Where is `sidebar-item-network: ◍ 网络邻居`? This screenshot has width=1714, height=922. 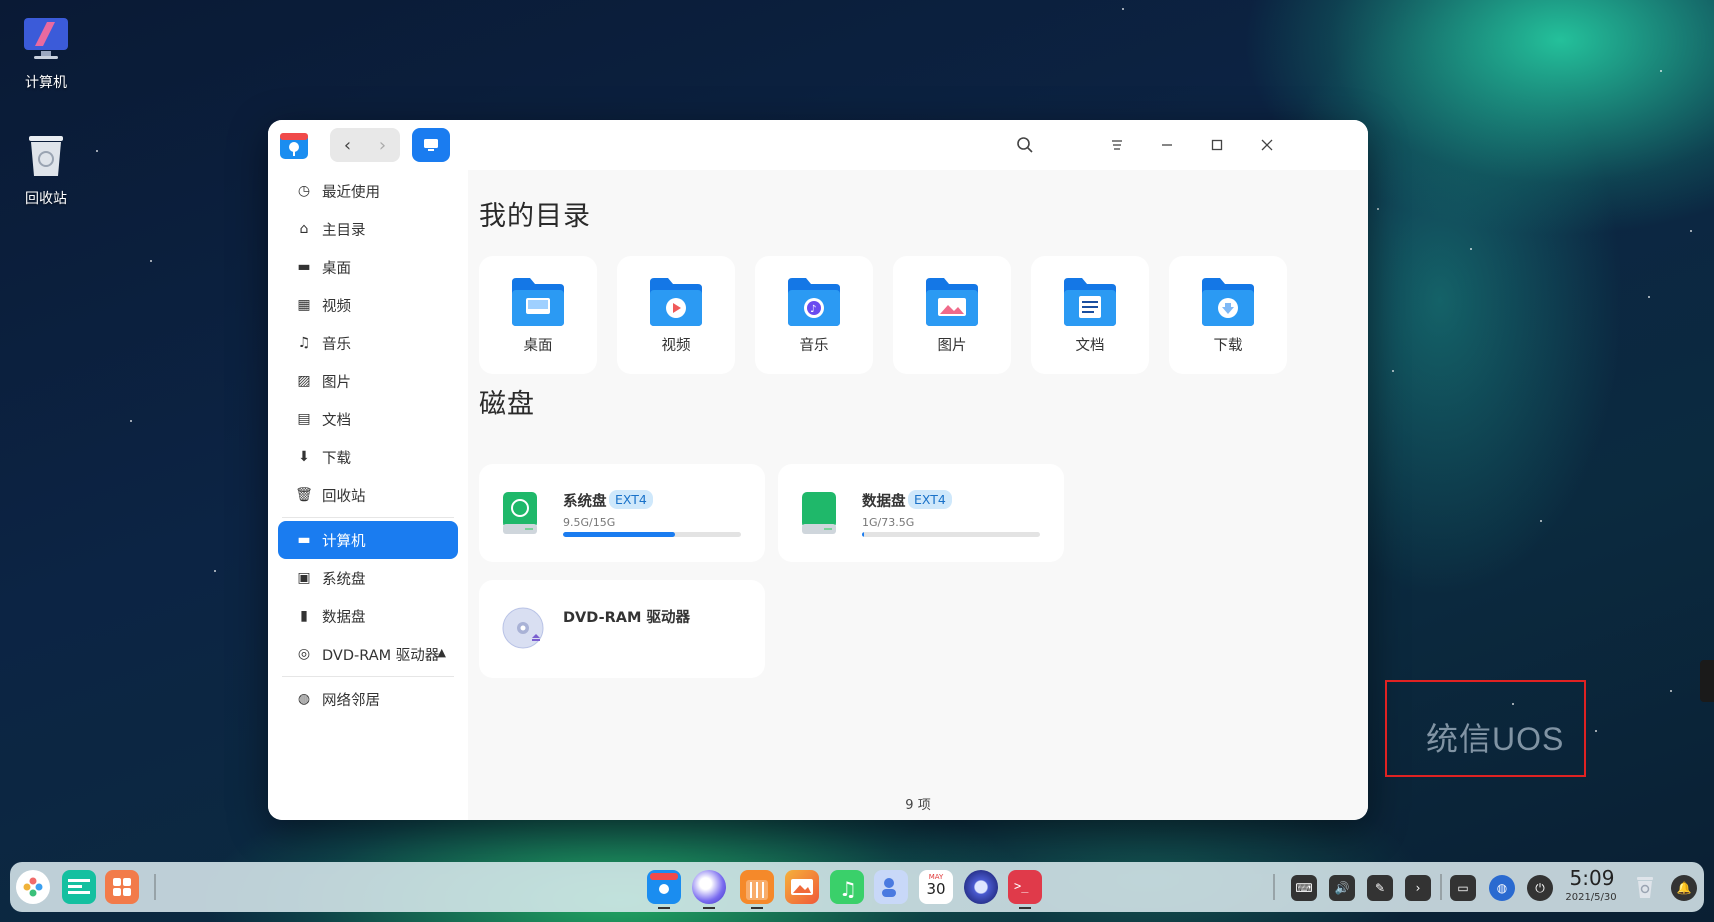
sidebar-item-network: ◍ 网络邻居 is located at coordinates (368, 699).